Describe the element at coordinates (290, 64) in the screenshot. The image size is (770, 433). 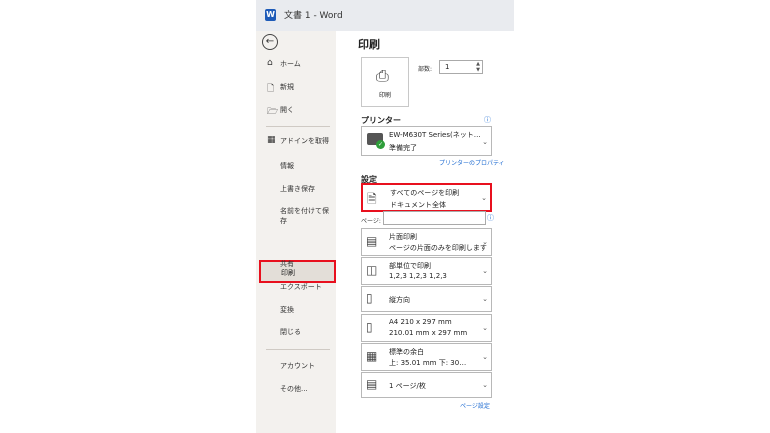
I see `nav-home-label: ホーム` at that location.